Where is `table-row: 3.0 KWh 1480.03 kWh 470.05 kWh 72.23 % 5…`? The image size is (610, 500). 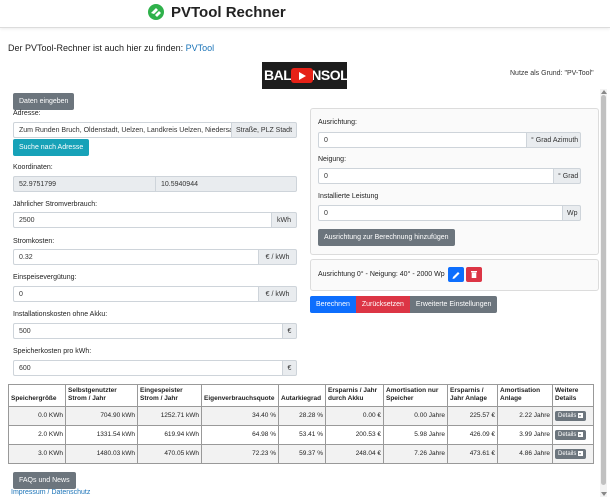
table-row: 3.0 KWh 1480.03 kWh 470.05 kWh 72.23 % 5… is located at coordinates (301, 453).